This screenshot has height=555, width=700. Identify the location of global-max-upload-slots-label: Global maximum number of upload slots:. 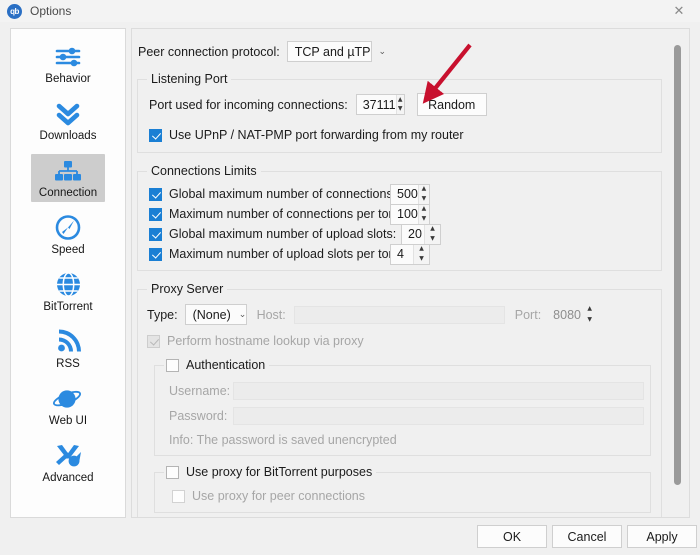
(283, 234).